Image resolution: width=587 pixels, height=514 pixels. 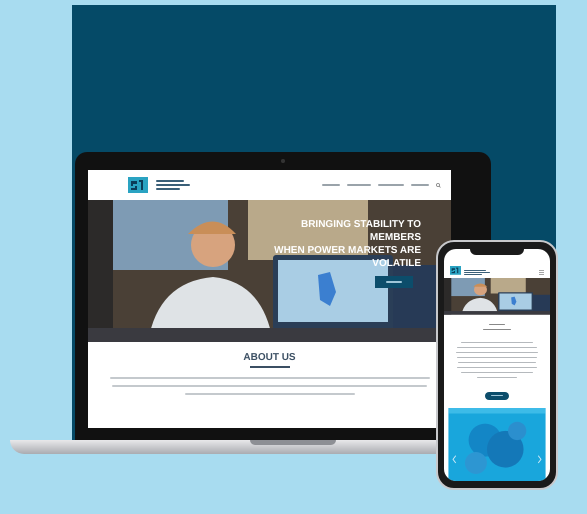 What do you see at coordinates (497, 396) in the screenshot?
I see `phone-button` at bounding box center [497, 396].